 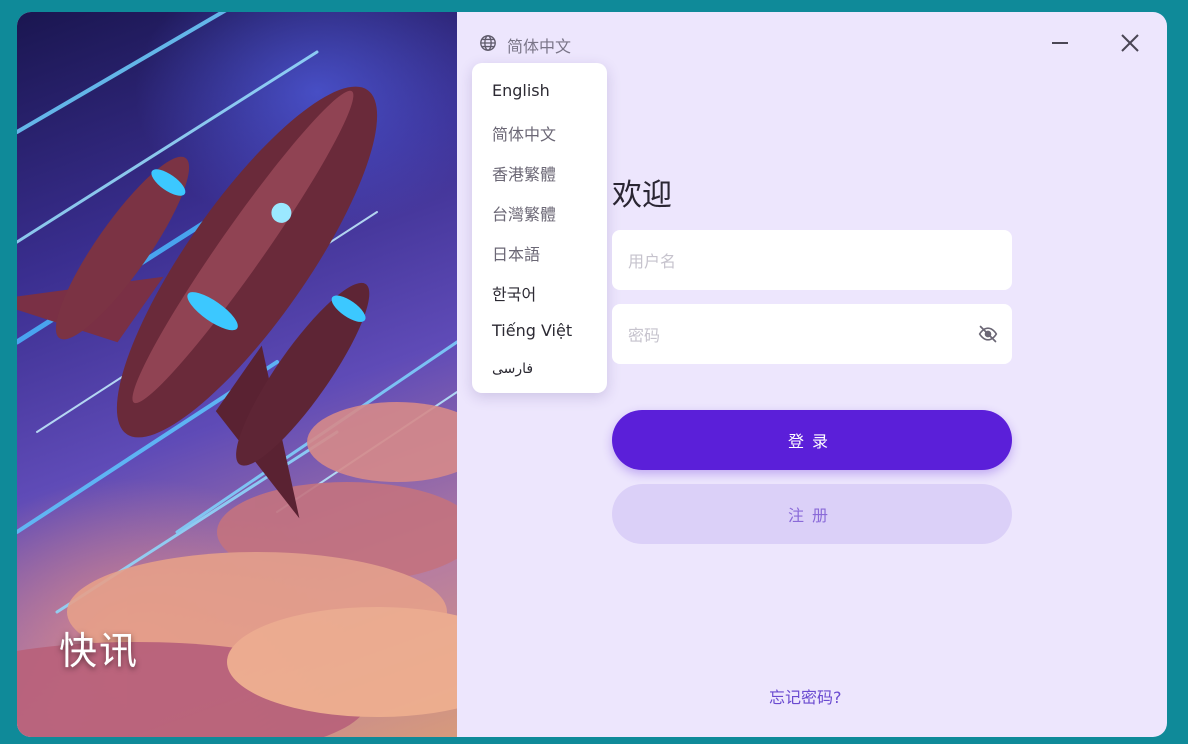 I want to click on minimize-button, so click(x=1060, y=45).